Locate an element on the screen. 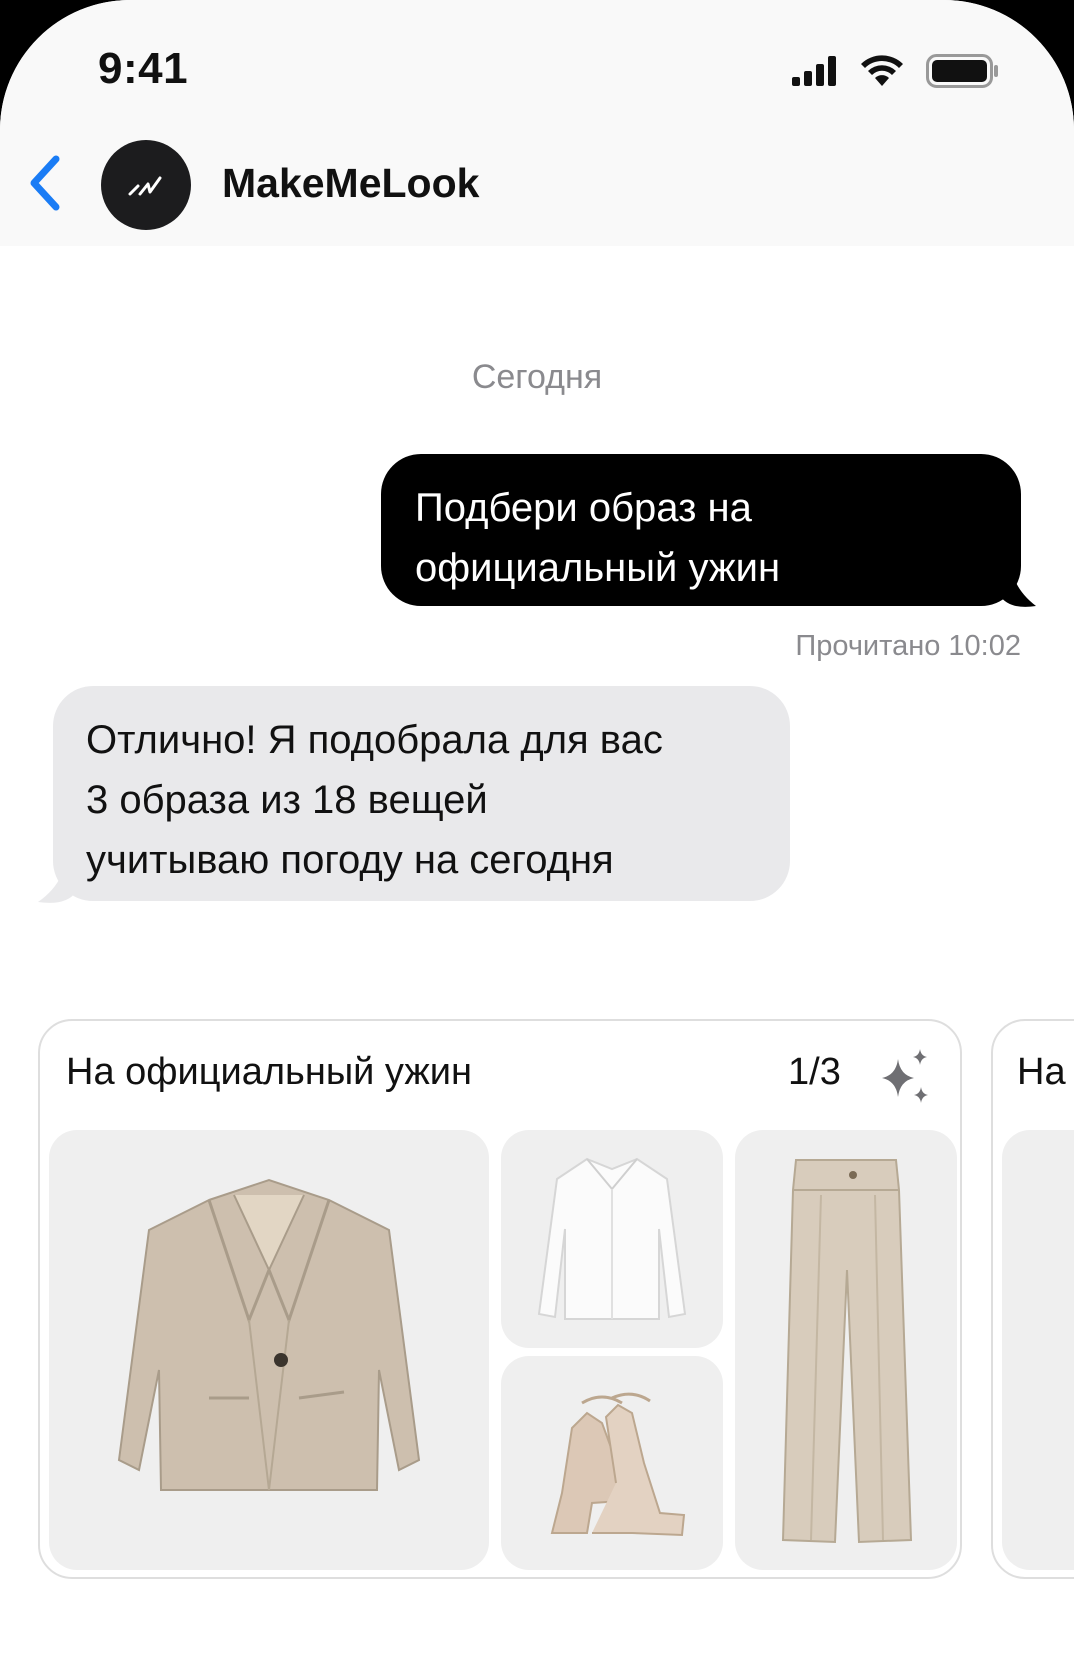 The image size is (1074, 1655). status-time: 9:41 is located at coordinates (143, 68).